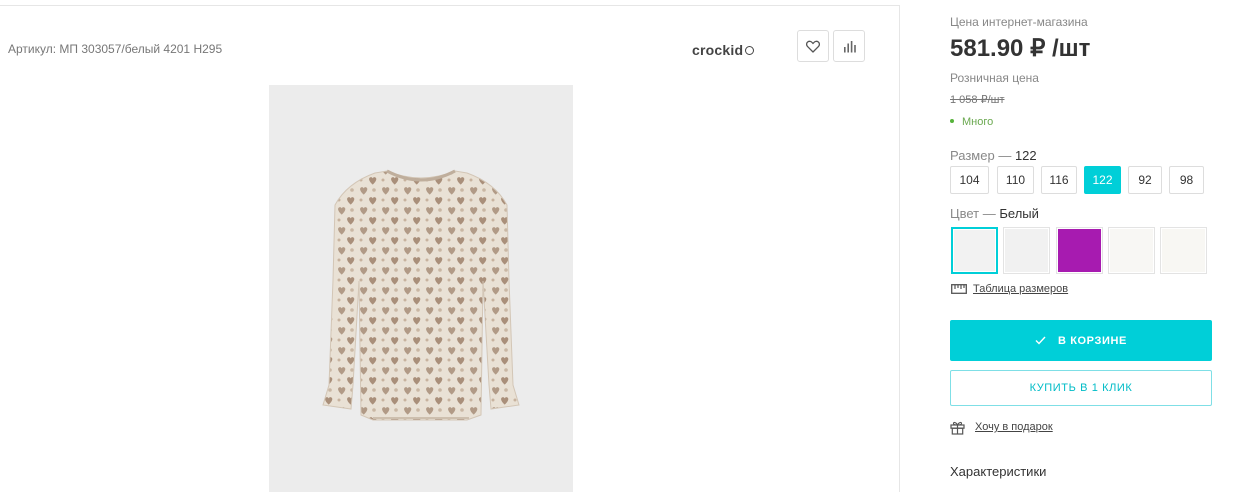  I want to click on color-label-row: Цвет — Белый, so click(994, 213).